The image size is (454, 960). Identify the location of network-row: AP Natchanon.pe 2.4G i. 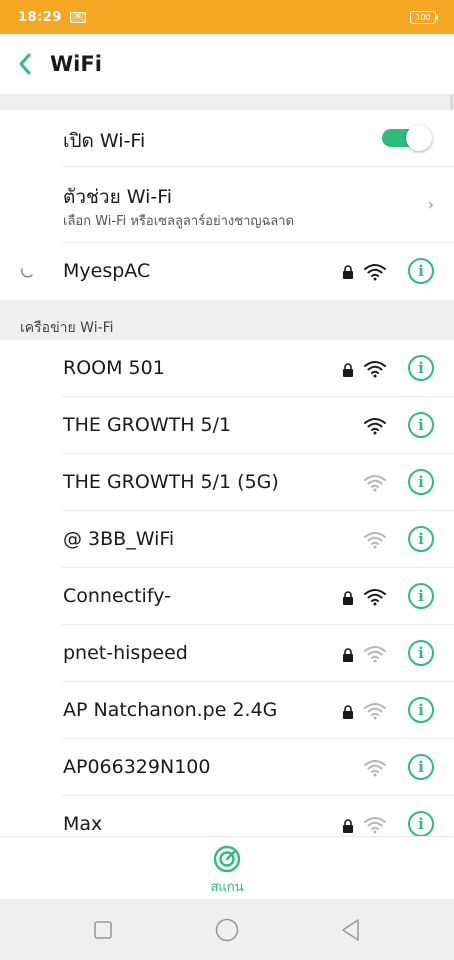
(227, 710).